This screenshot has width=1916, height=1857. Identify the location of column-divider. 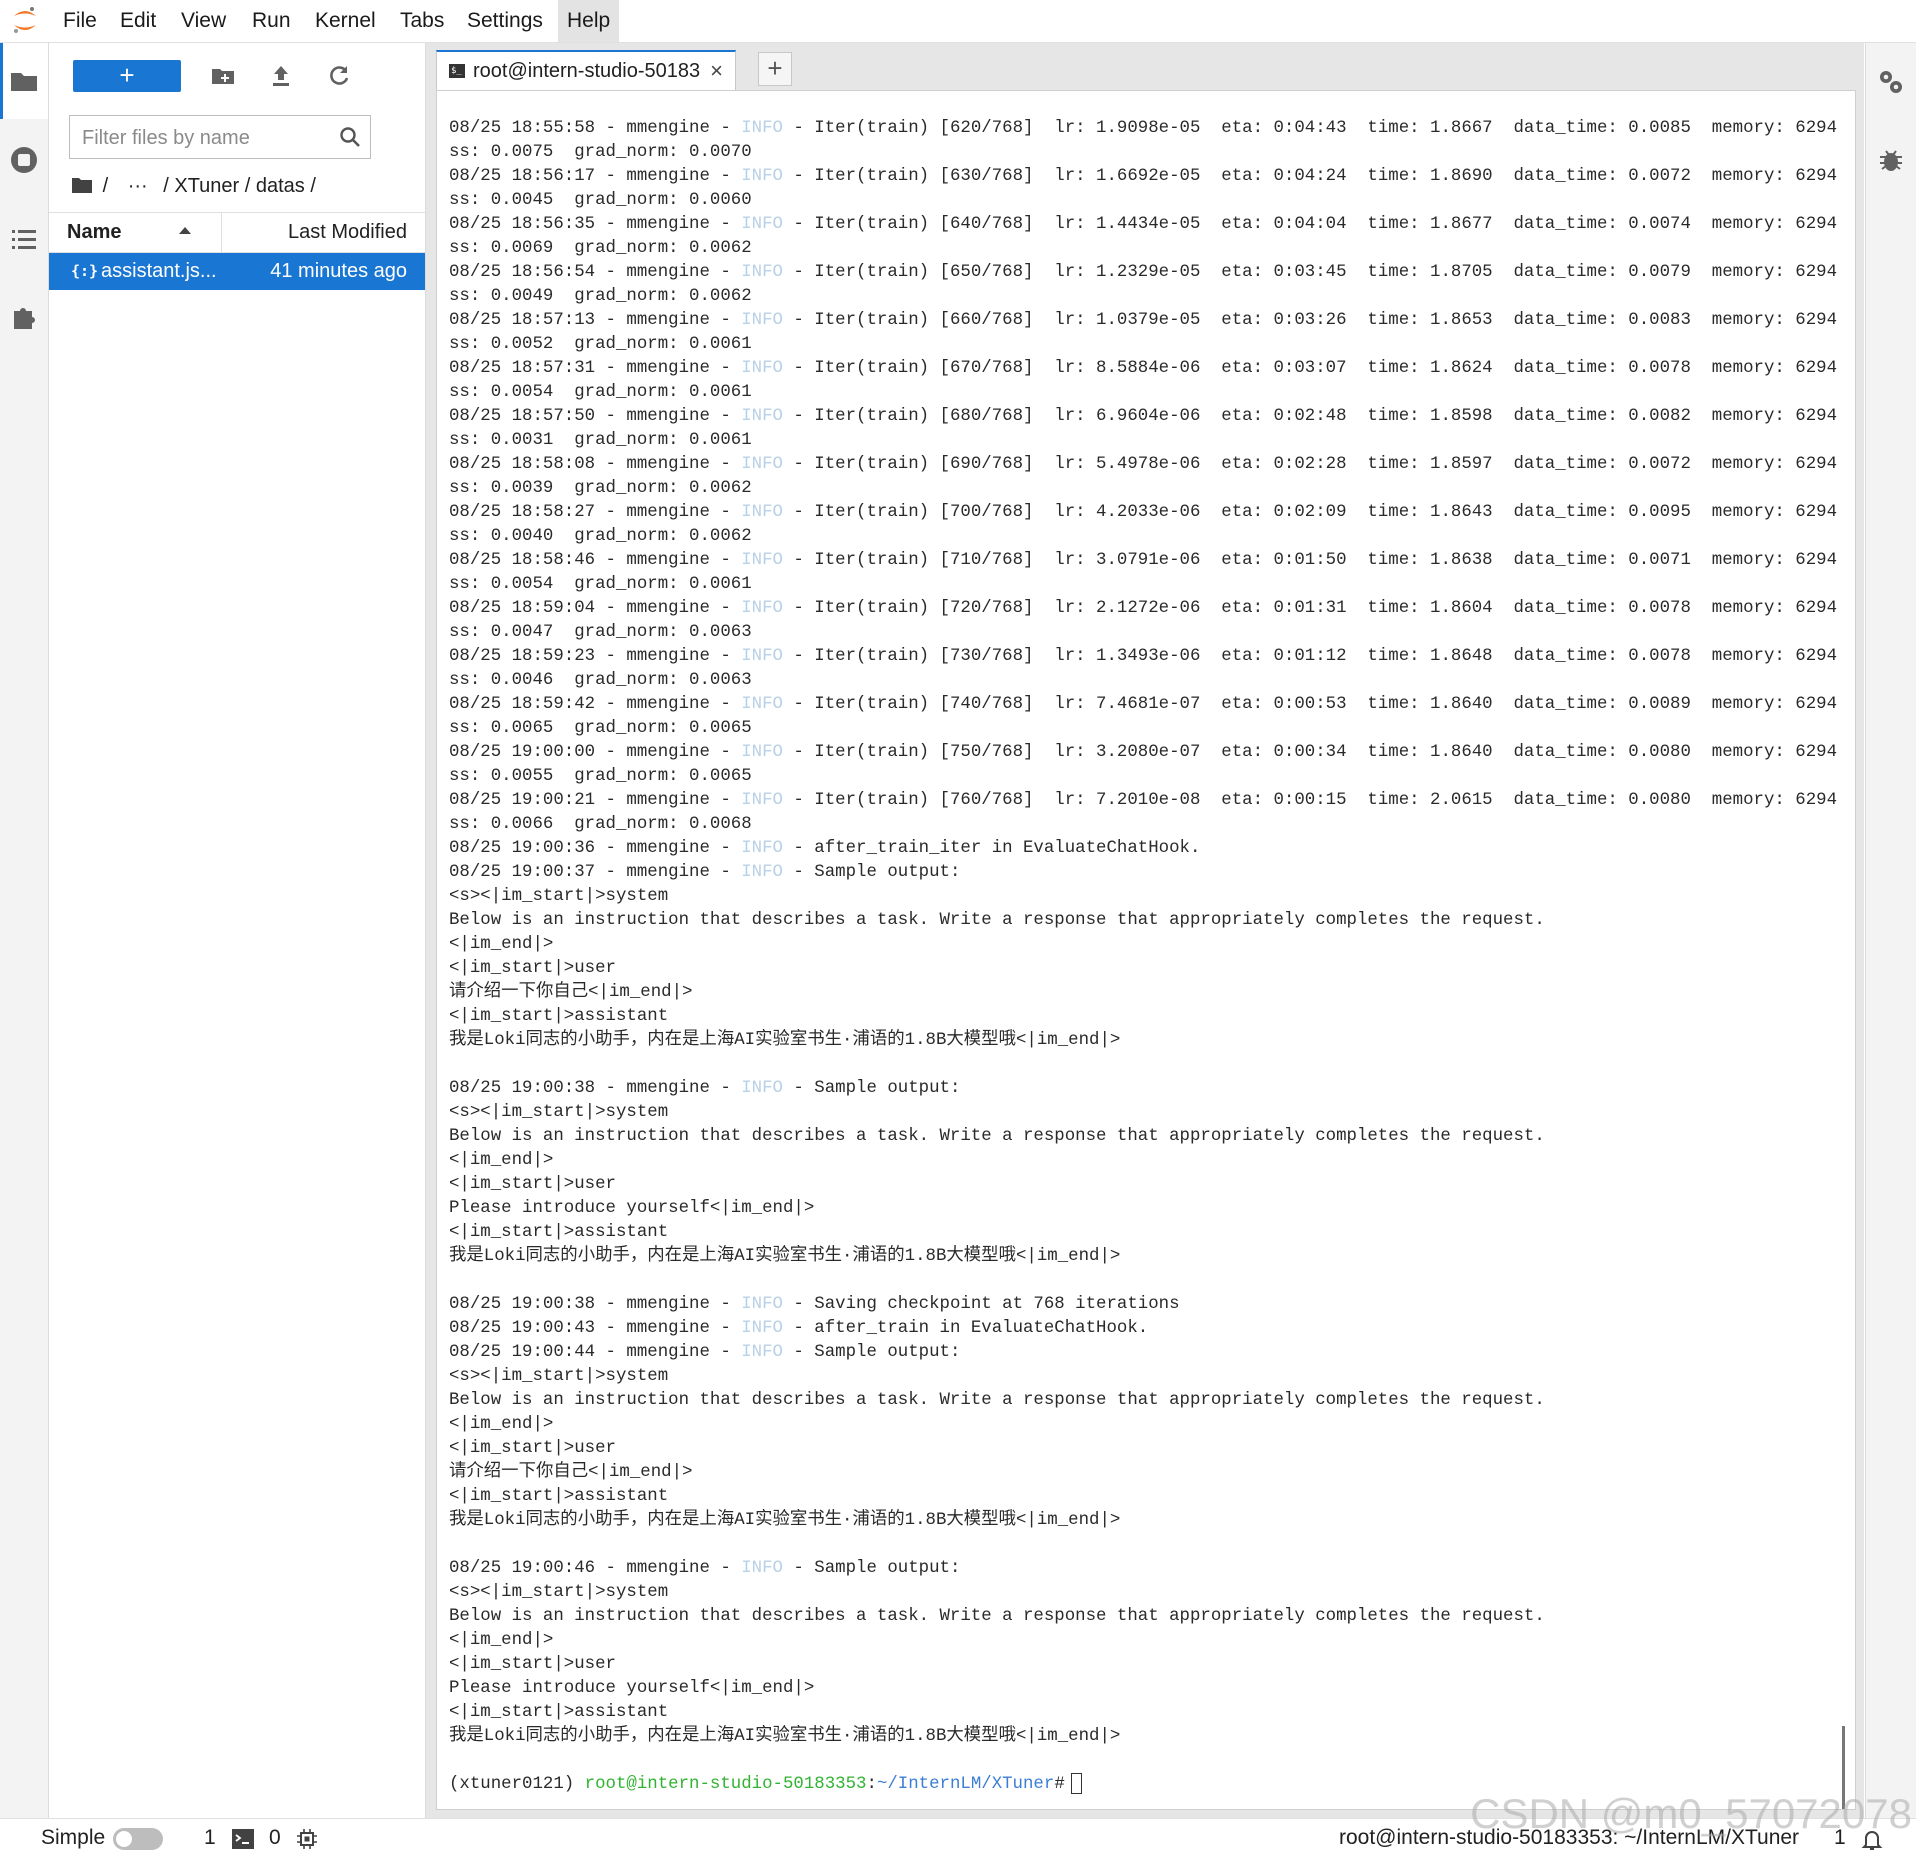
(221, 232).